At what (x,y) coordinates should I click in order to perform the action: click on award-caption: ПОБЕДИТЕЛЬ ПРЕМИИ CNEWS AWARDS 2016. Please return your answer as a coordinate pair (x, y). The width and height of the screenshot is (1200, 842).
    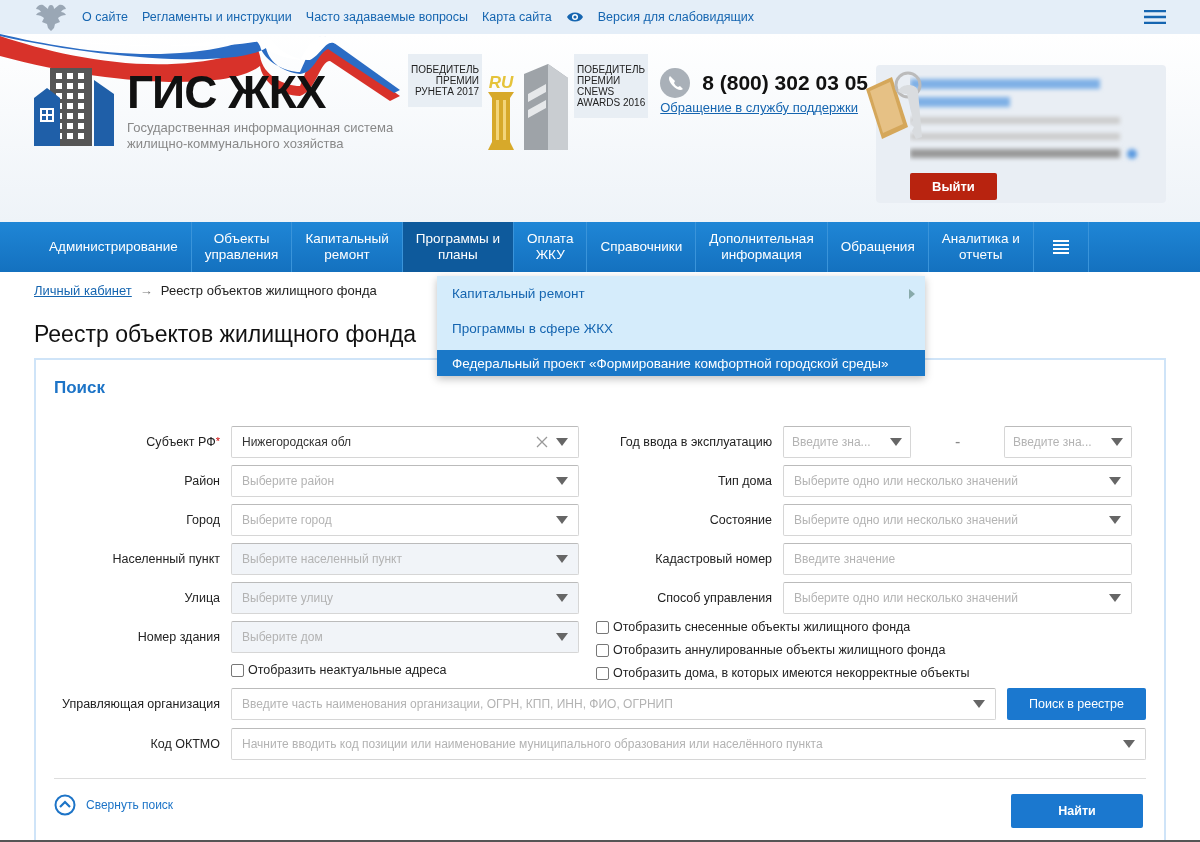
    Looking at the image, I should click on (611, 86).